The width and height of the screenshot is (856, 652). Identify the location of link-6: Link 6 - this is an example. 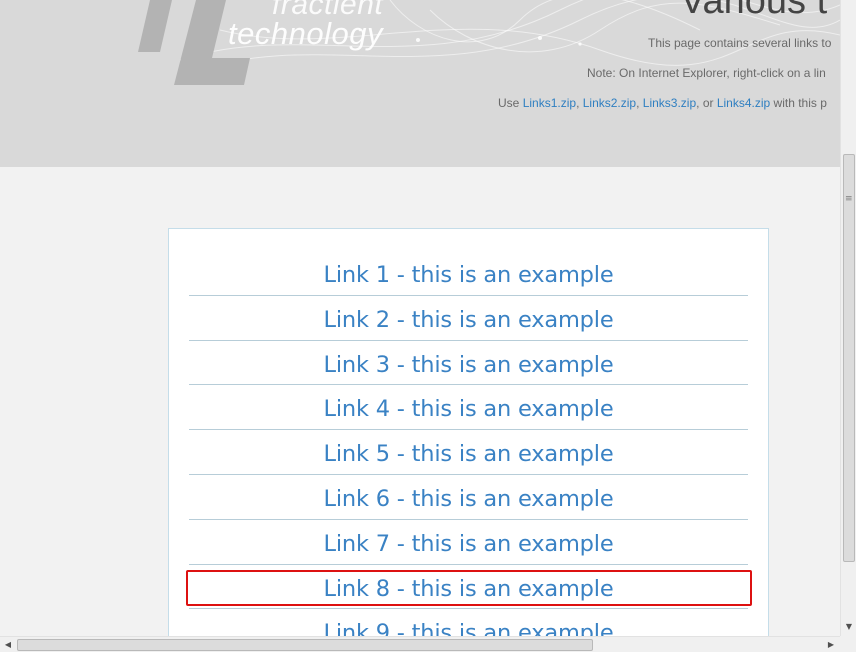
(468, 497).